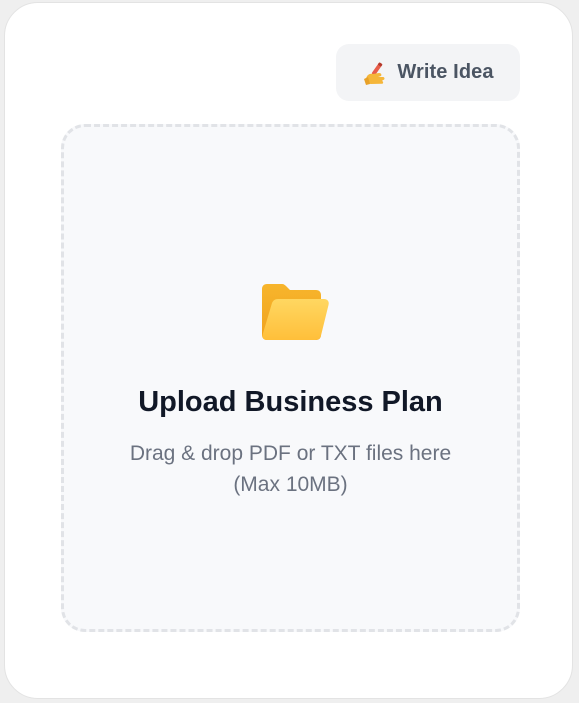 The height and width of the screenshot is (703, 579). I want to click on write-idea-button: Write Idea, so click(428, 72).